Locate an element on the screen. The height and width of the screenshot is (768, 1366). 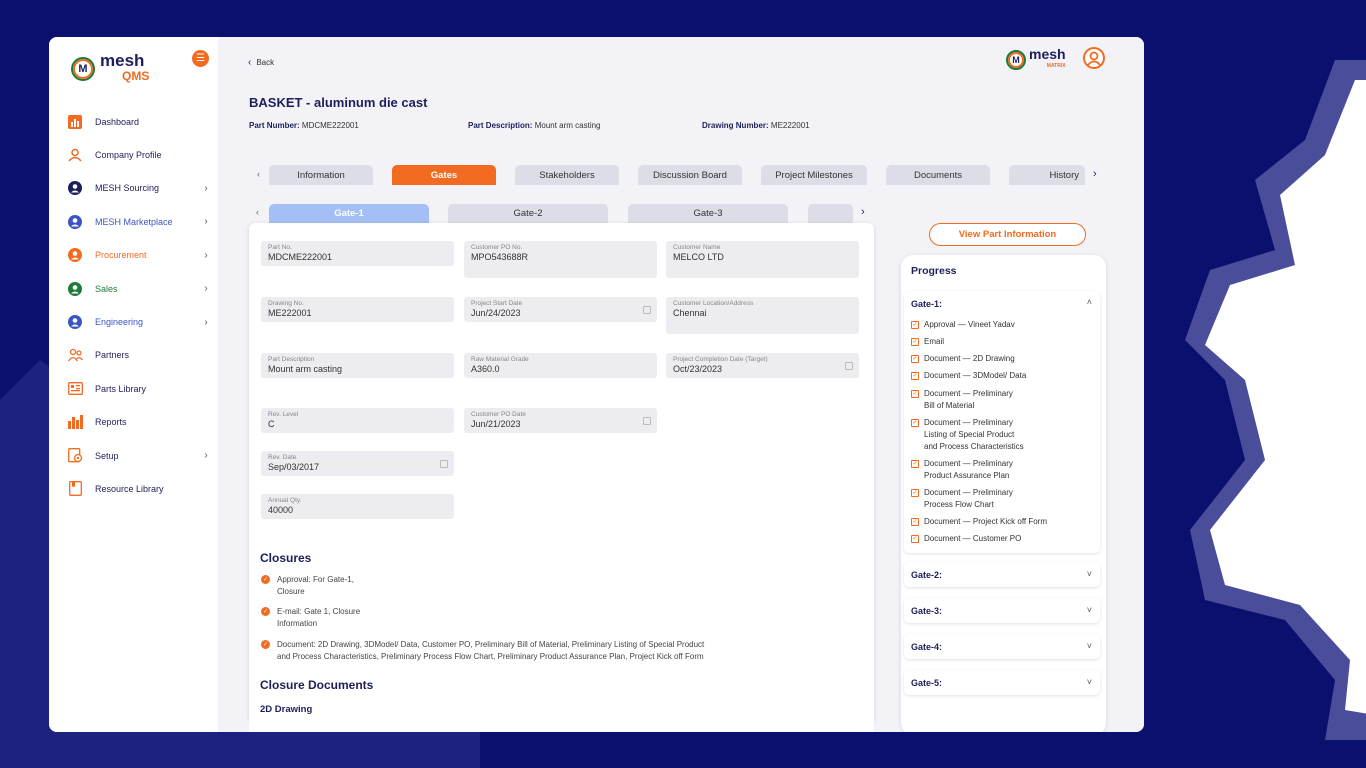
progress-item: ✓ Document — Customer PO is located at coordinates (1001, 539).